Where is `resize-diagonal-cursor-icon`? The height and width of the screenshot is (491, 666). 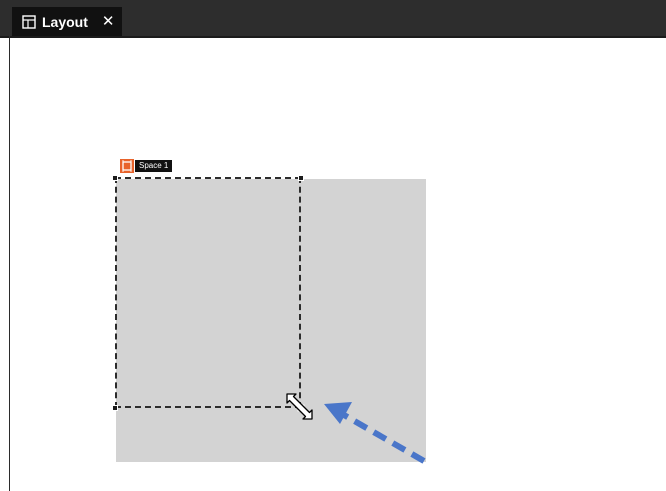 resize-diagonal-cursor-icon is located at coordinates (299, 406).